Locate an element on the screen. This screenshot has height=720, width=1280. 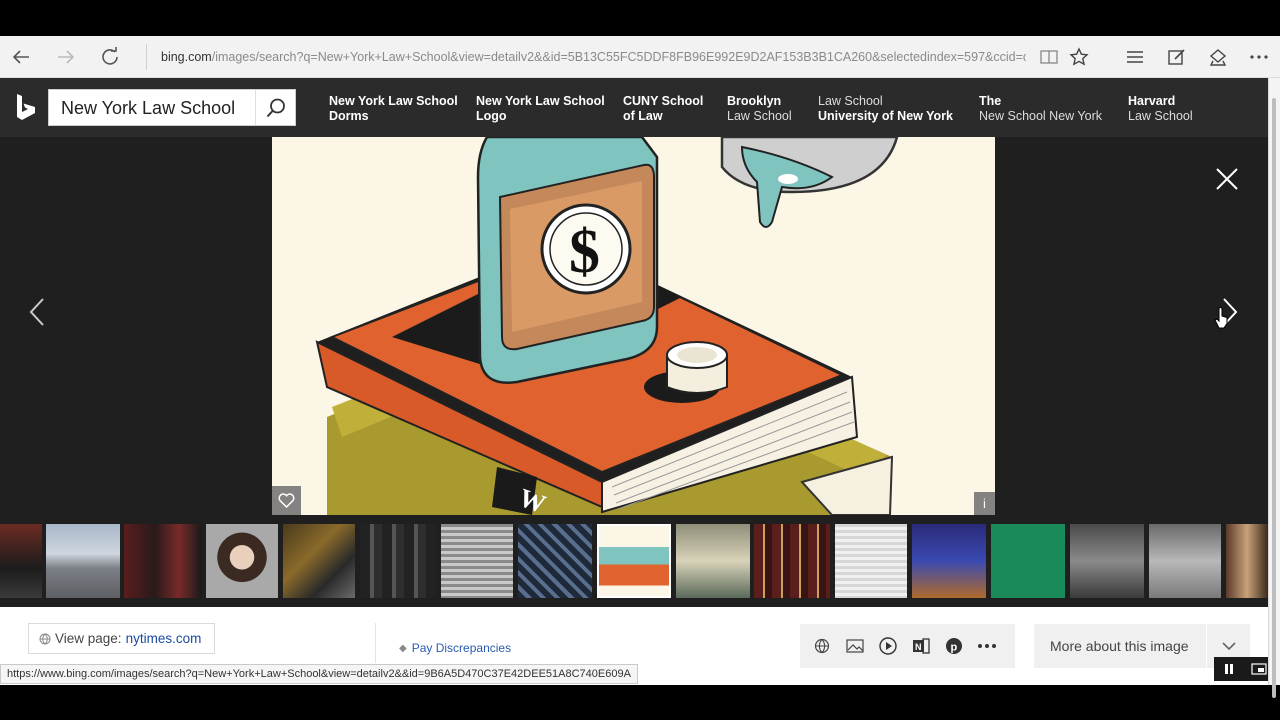
related-search-3: Brooklyn Law School is located at coordinates (759, 109).